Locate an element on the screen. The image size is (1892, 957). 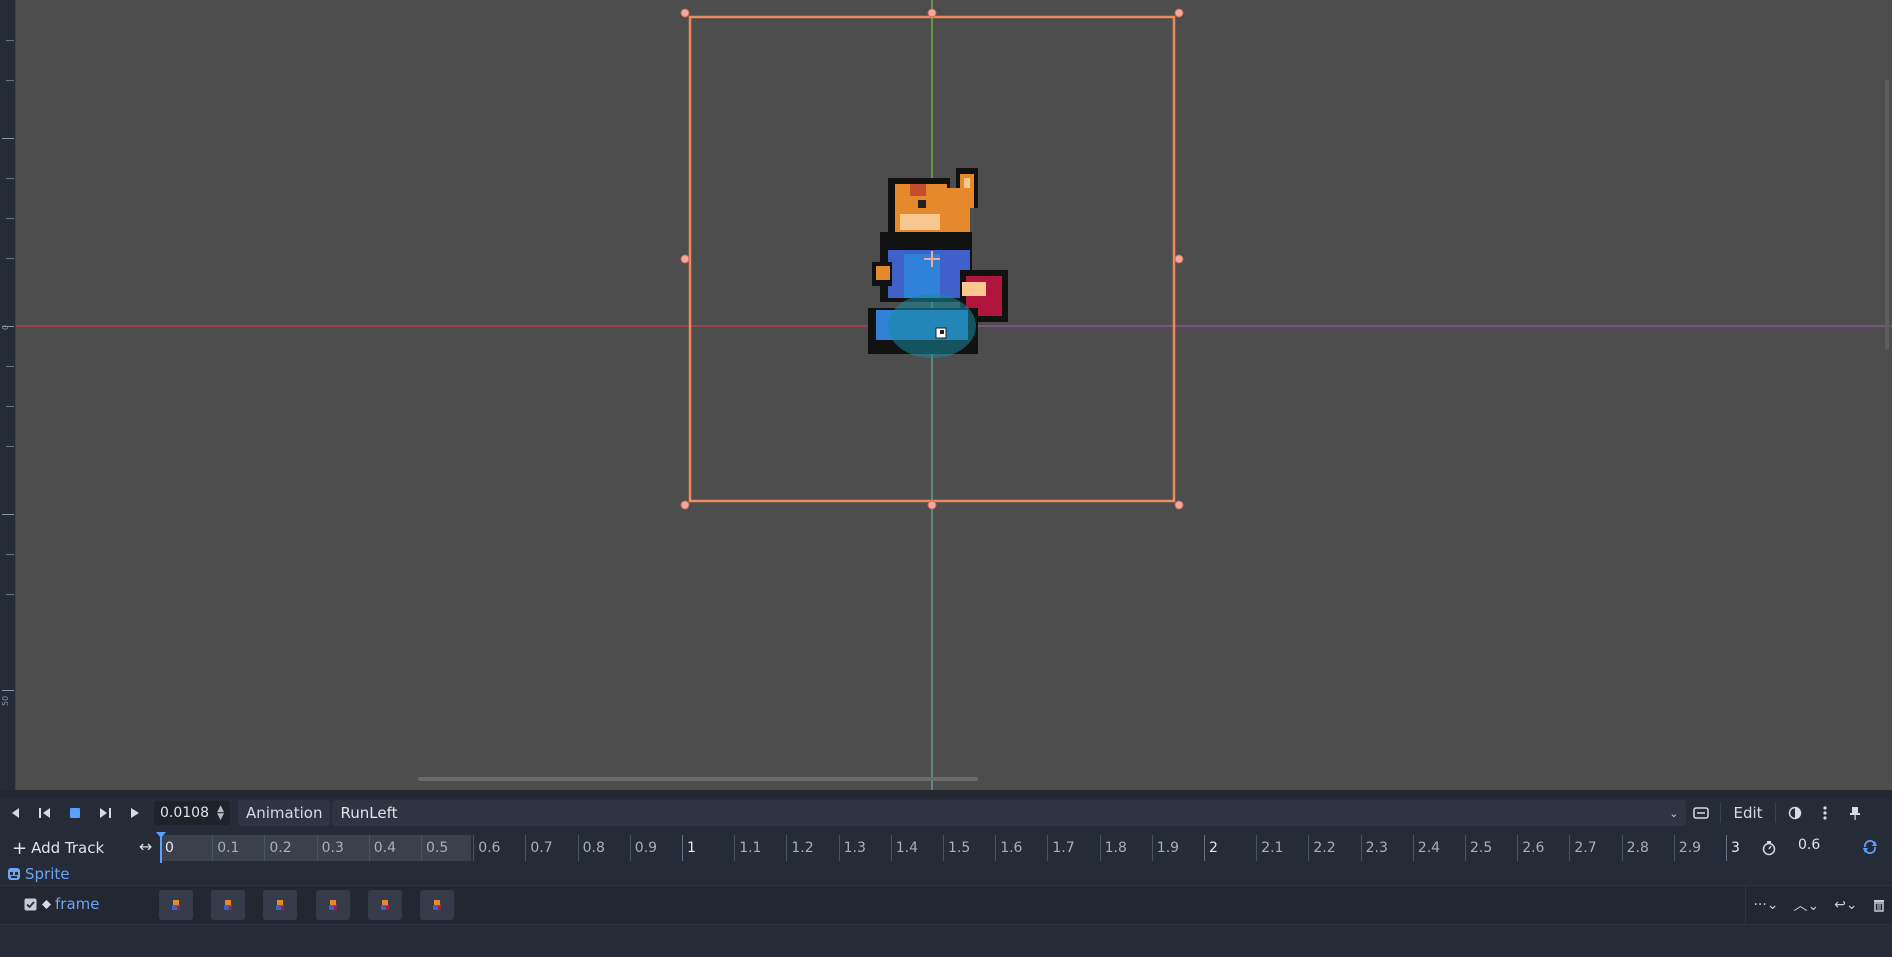
loop-icon is located at coordinates (1870, 847).